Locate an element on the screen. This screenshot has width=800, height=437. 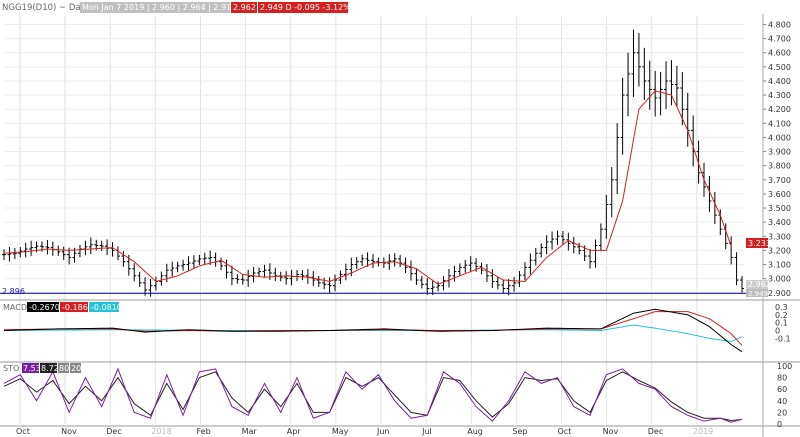
price-tick-label: 3.900 is located at coordinates (779, 152).